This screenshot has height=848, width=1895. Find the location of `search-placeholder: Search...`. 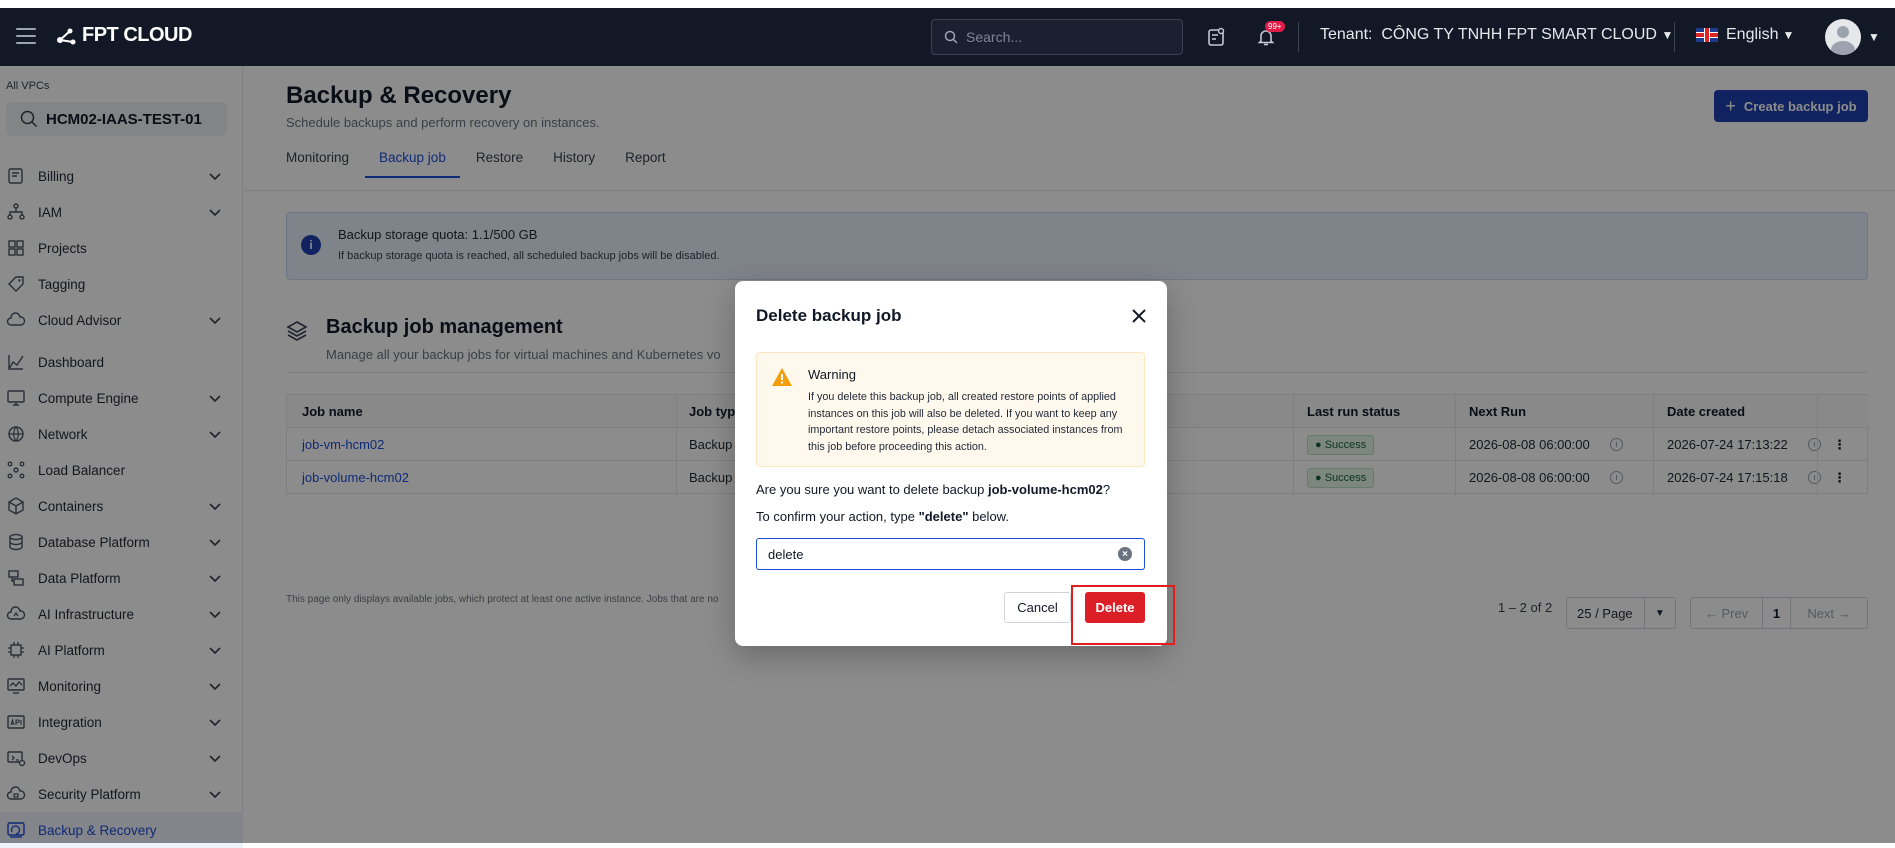

search-placeholder: Search... is located at coordinates (994, 37).